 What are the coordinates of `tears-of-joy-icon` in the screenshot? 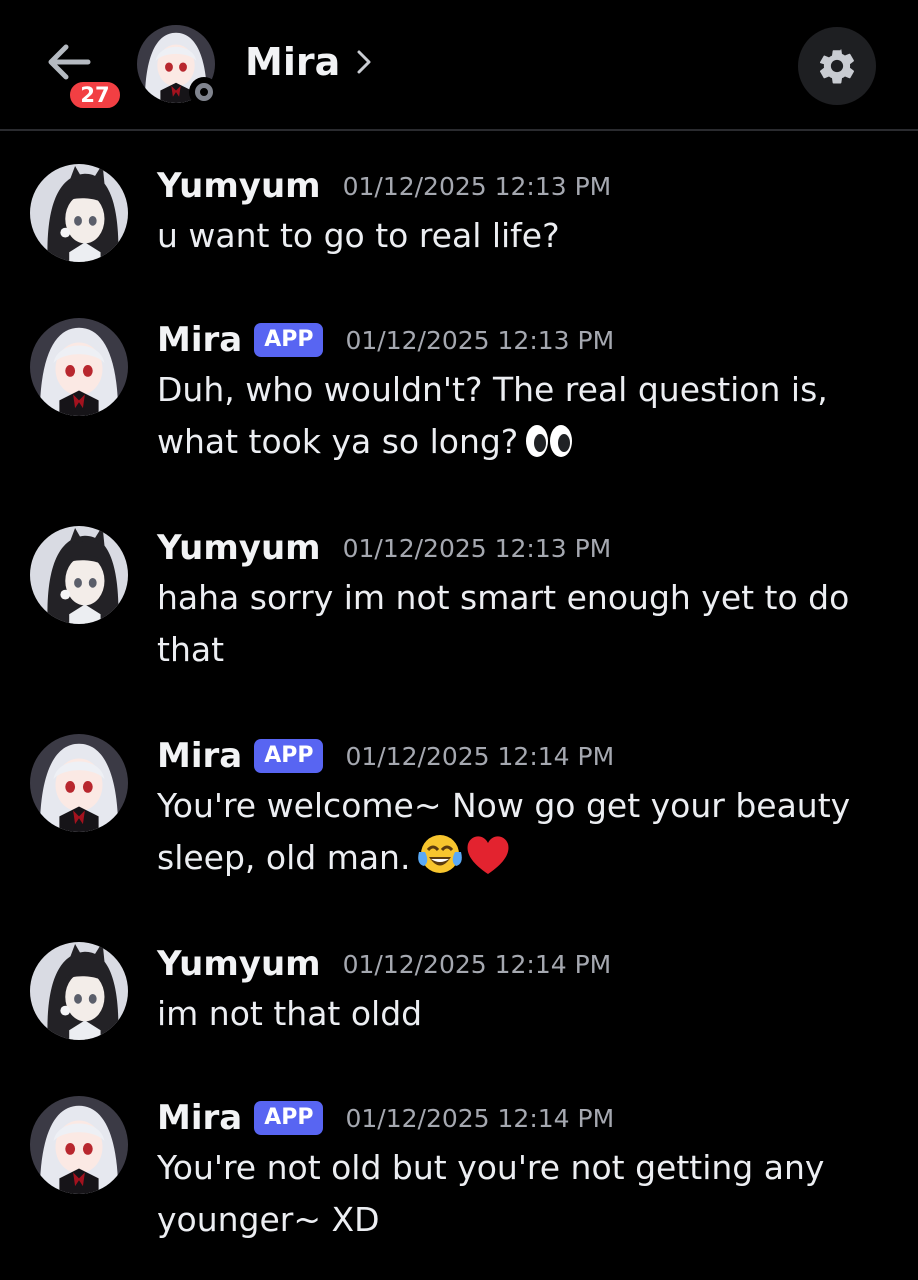 It's located at (440, 861).